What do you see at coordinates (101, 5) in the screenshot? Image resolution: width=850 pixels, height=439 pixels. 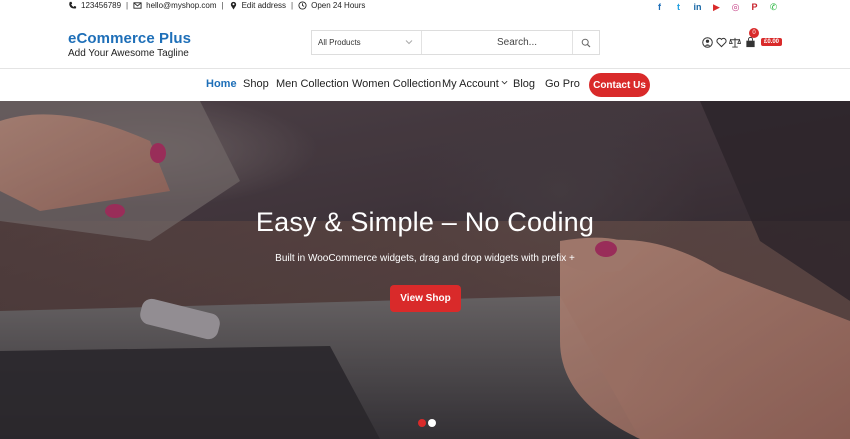 I see `phone-text: 123456789` at bounding box center [101, 5].